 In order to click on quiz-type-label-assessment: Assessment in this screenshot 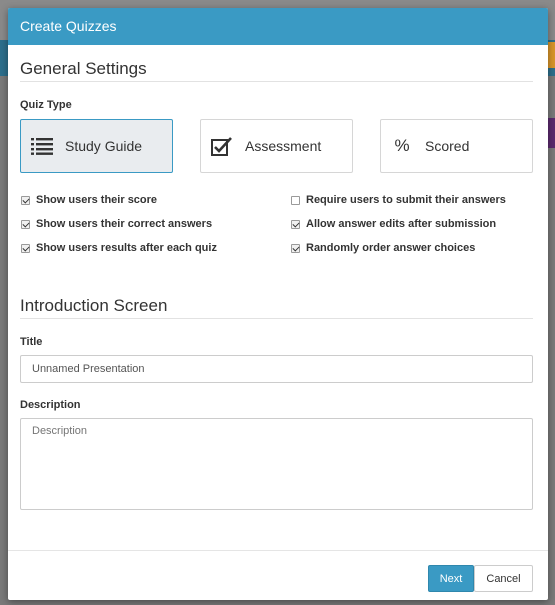, I will do `click(283, 146)`.